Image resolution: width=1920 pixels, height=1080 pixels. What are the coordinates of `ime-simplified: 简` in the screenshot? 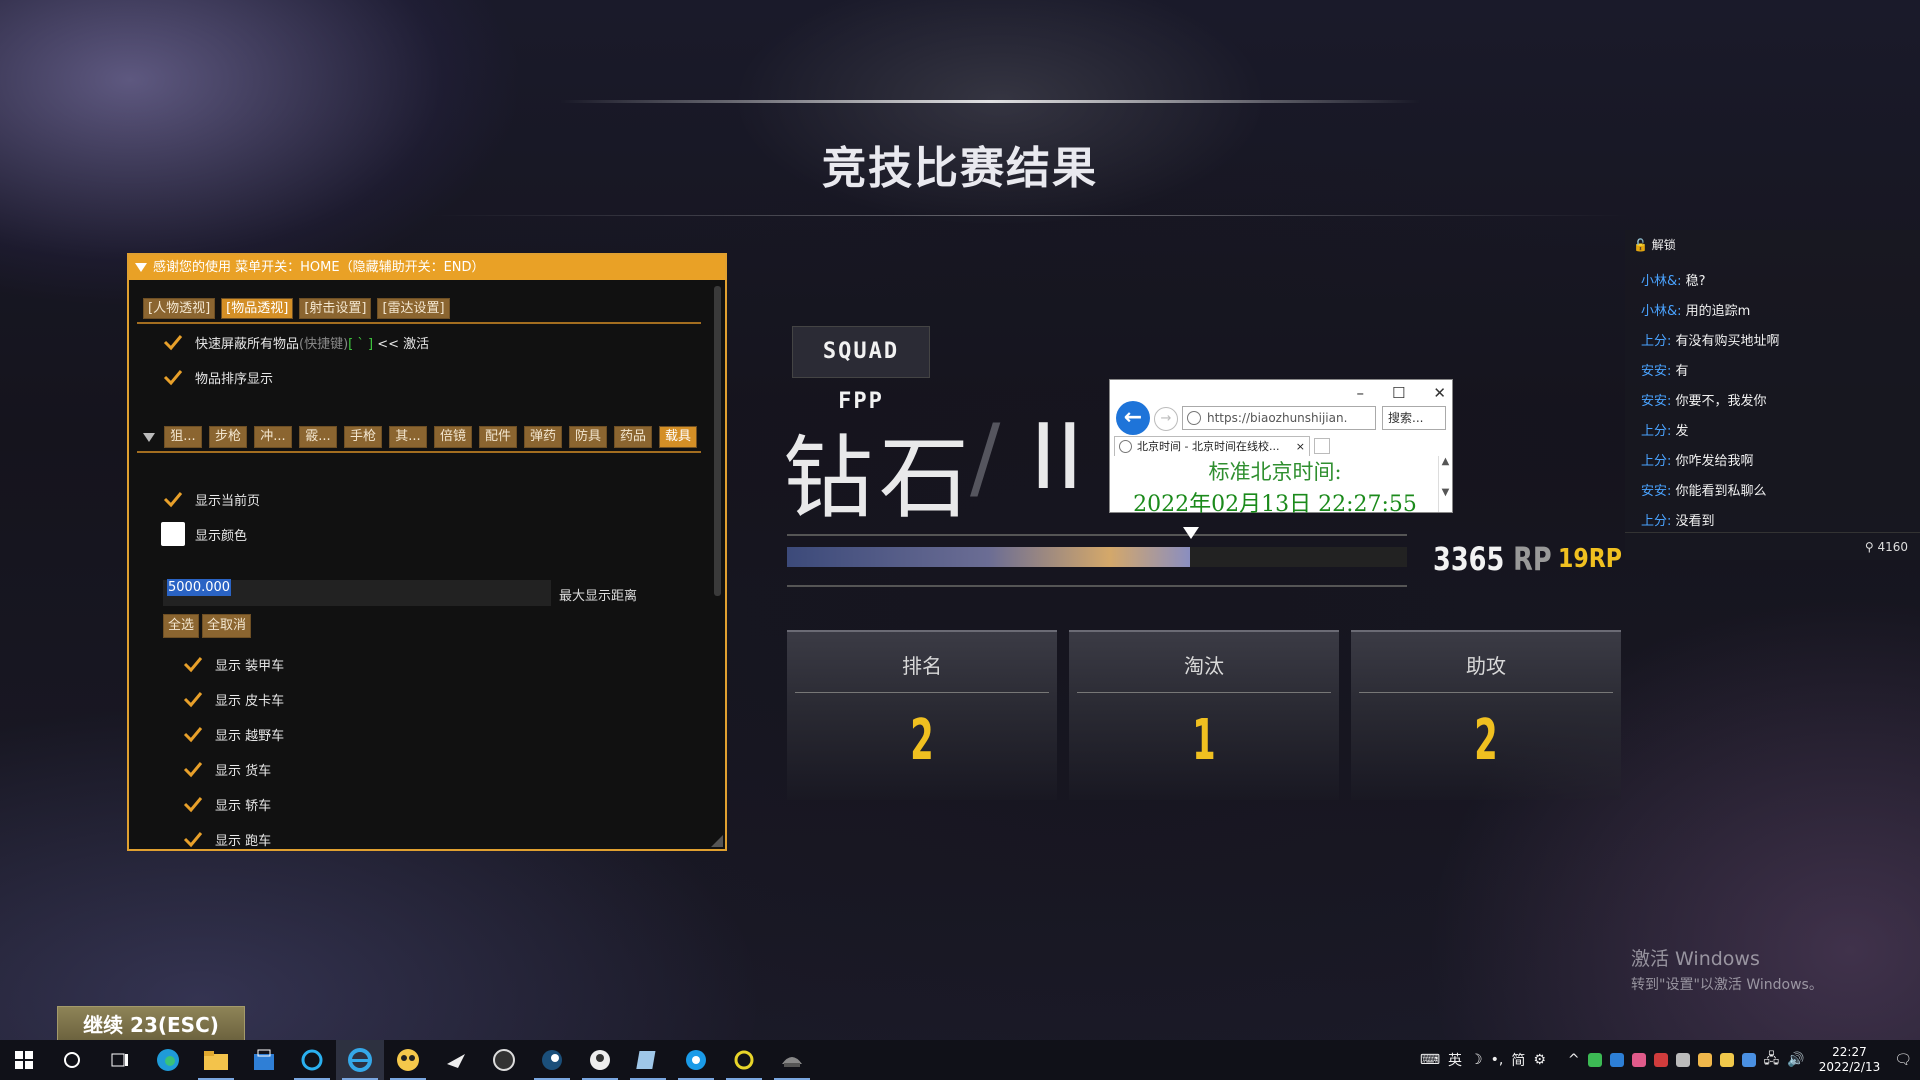 It's located at (1518, 1060).